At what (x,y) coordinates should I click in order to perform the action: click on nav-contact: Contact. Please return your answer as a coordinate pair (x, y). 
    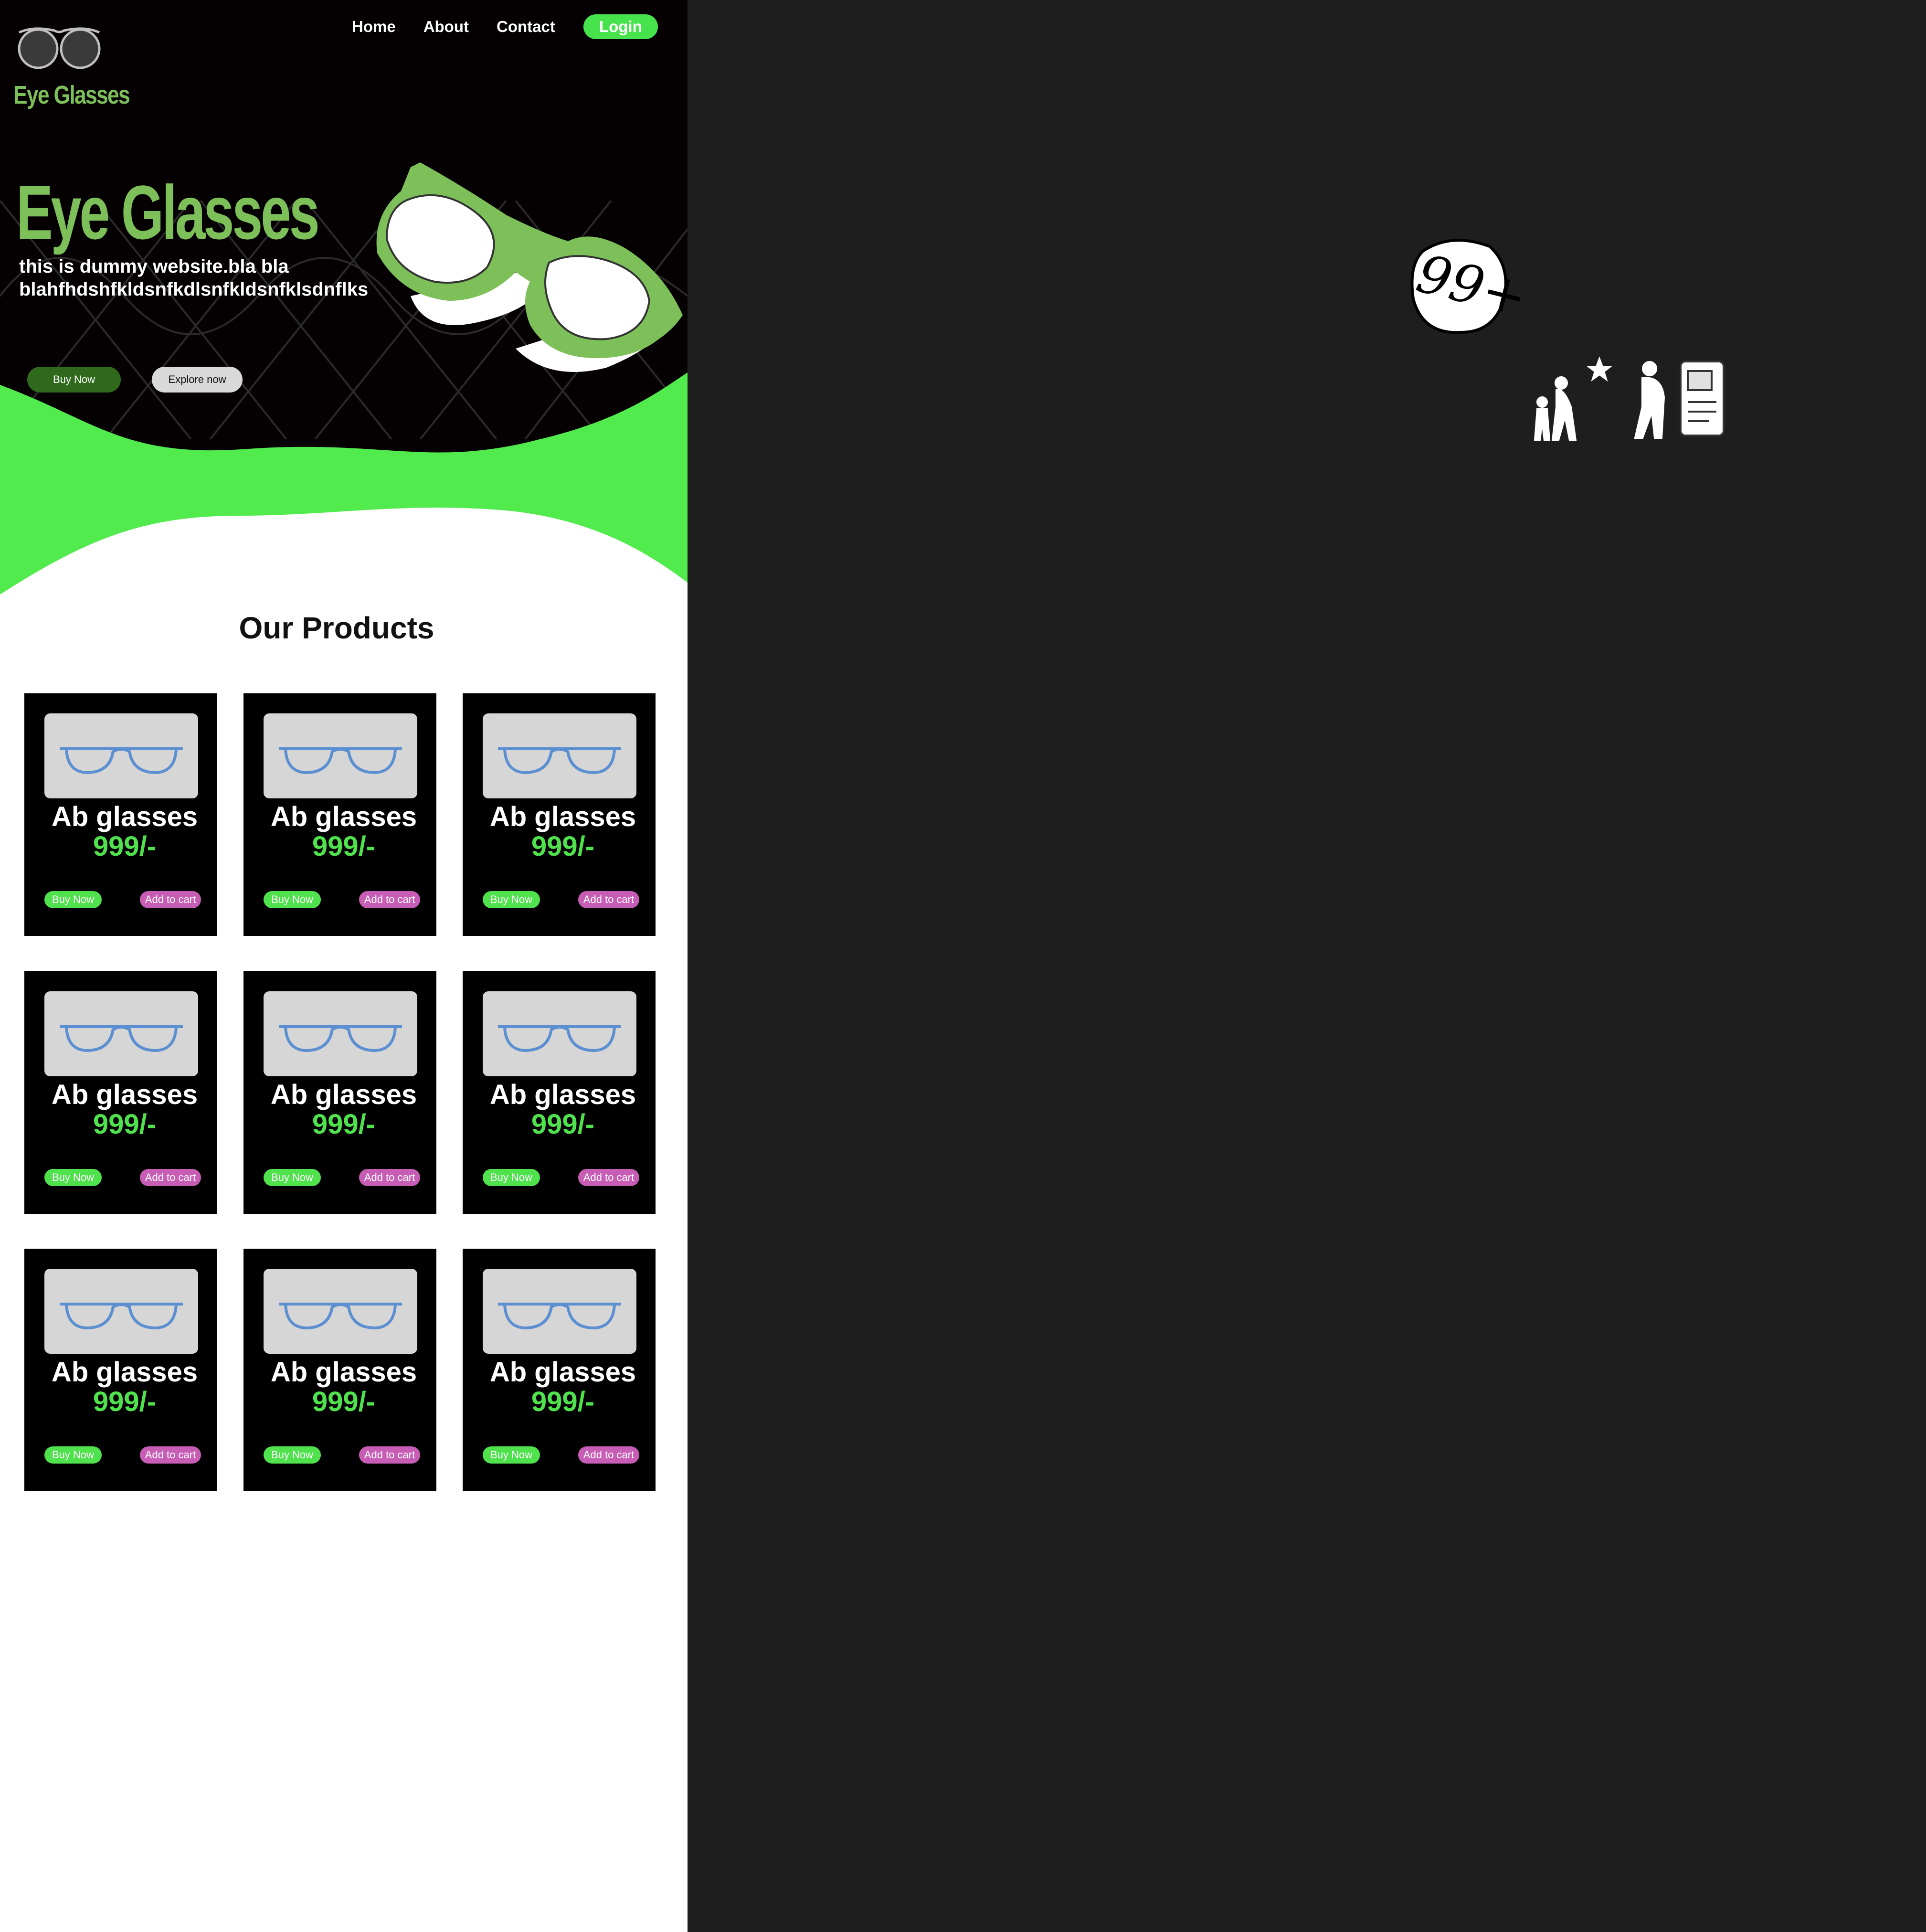
    Looking at the image, I should click on (526, 26).